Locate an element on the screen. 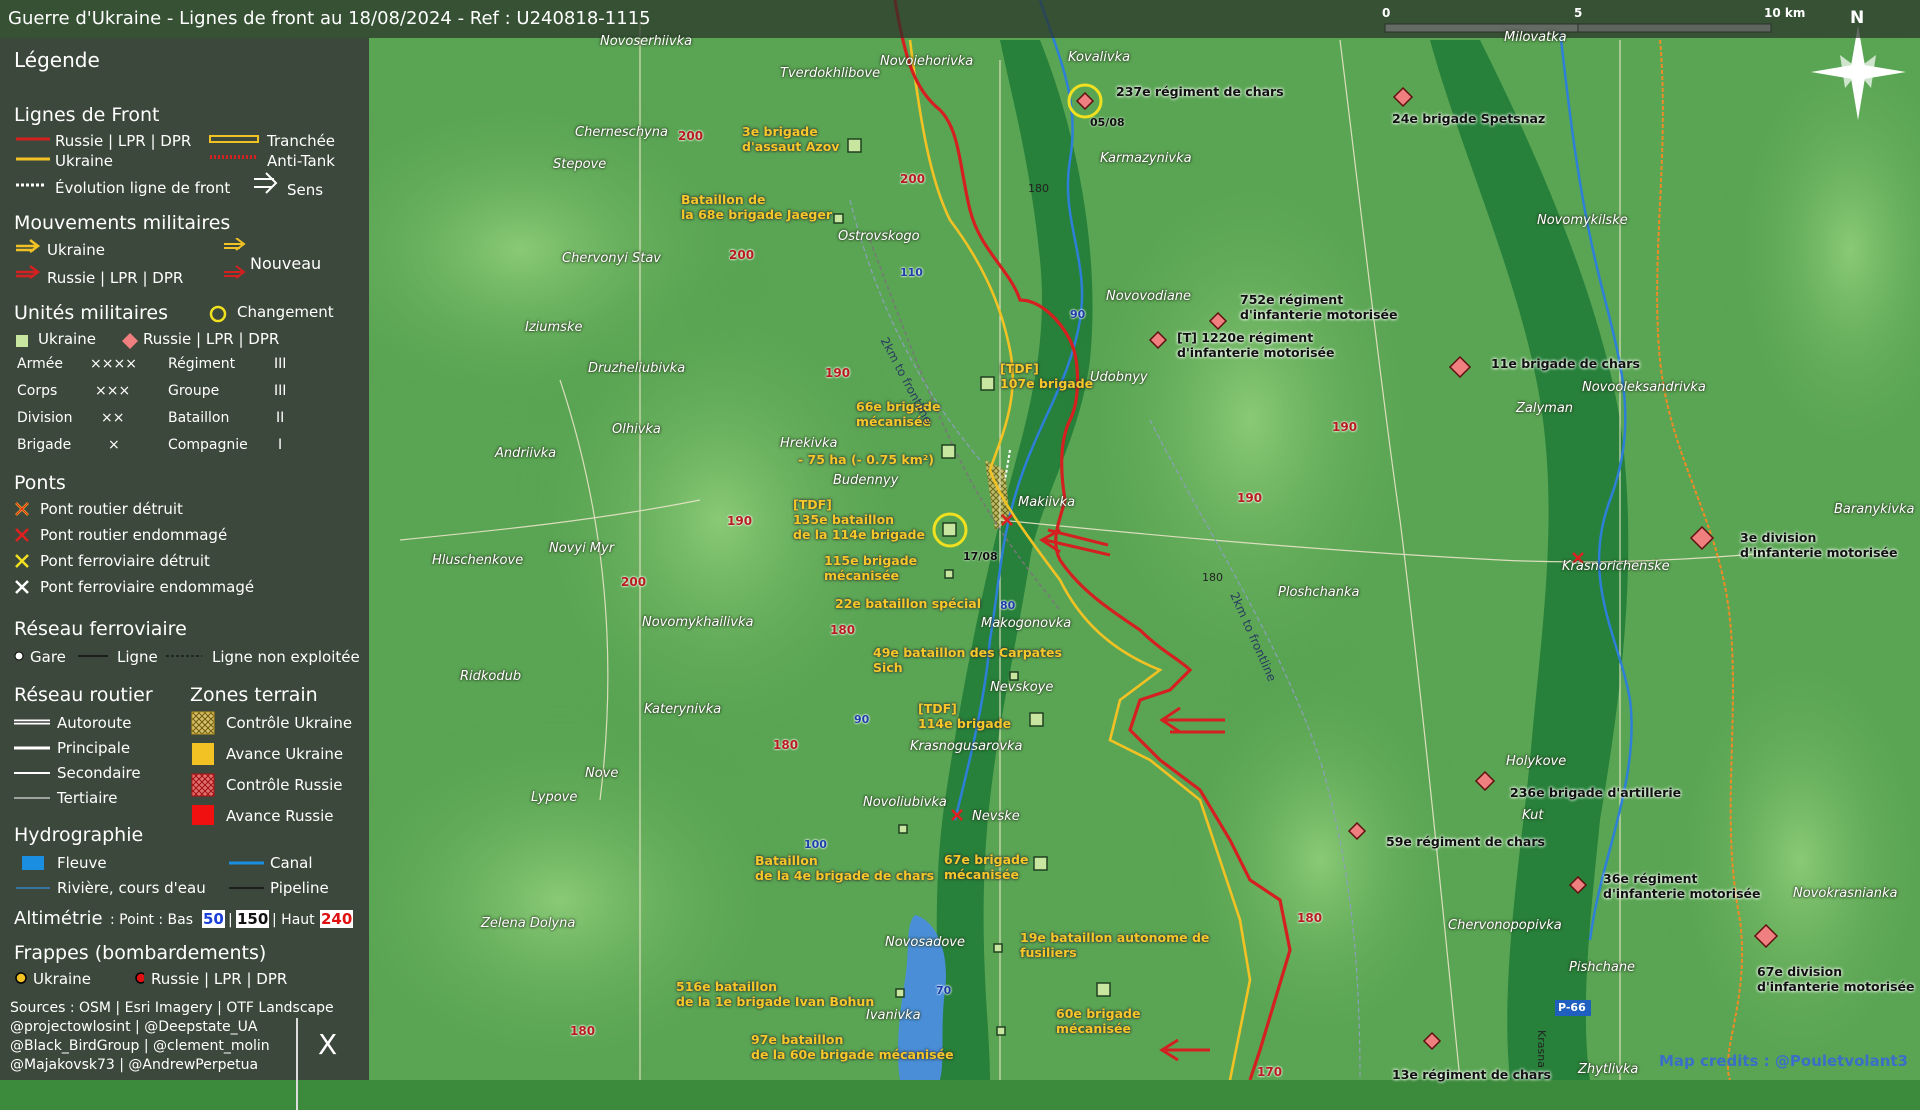 The image size is (1920, 1110). town-label: Pishchane is located at coordinates (1602, 967).